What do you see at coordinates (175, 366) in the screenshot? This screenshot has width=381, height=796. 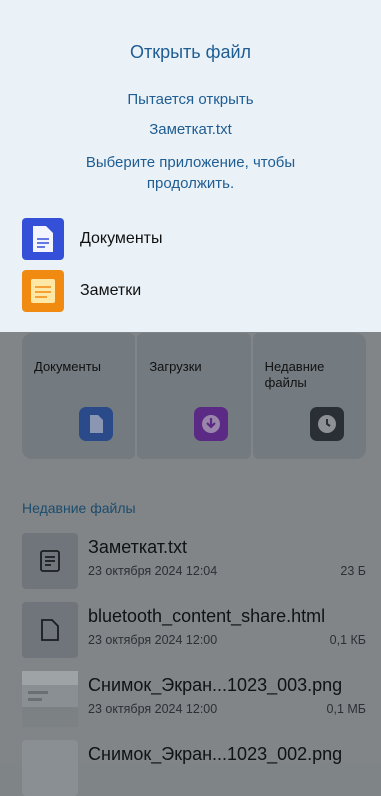 I see `category-label: Загрузки` at bounding box center [175, 366].